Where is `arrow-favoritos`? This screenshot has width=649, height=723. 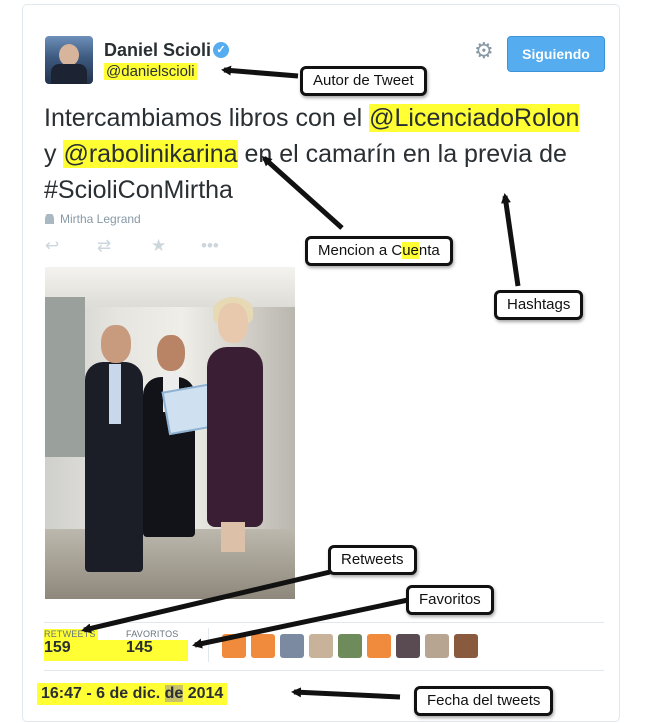 arrow-favoritos is located at coordinates (300, 623).